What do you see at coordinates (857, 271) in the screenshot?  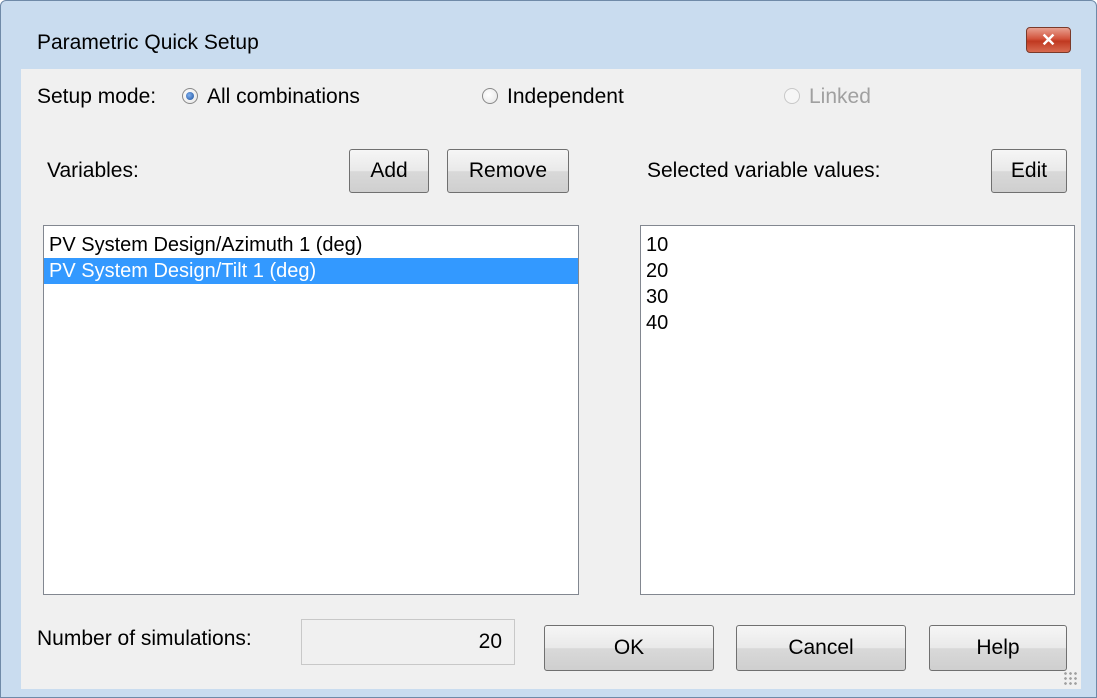 I see `value-list-item: 20` at bounding box center [857, 271].